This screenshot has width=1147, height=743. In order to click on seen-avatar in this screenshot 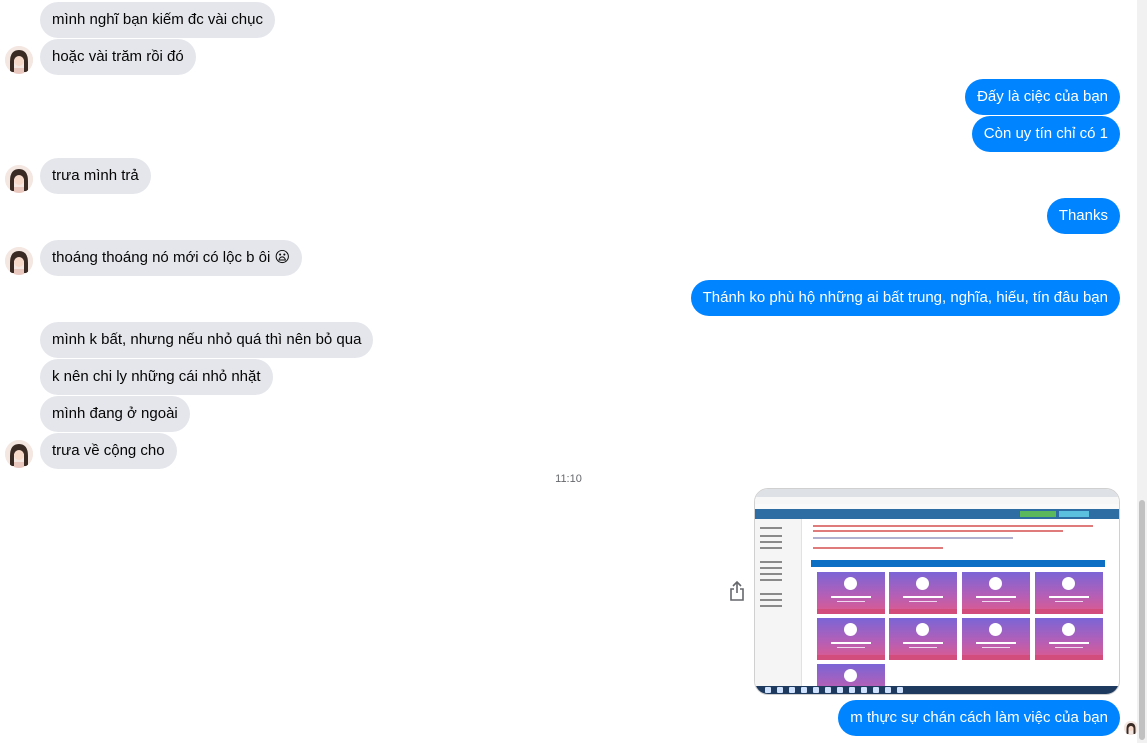, I will do `click(1131, 728)`.